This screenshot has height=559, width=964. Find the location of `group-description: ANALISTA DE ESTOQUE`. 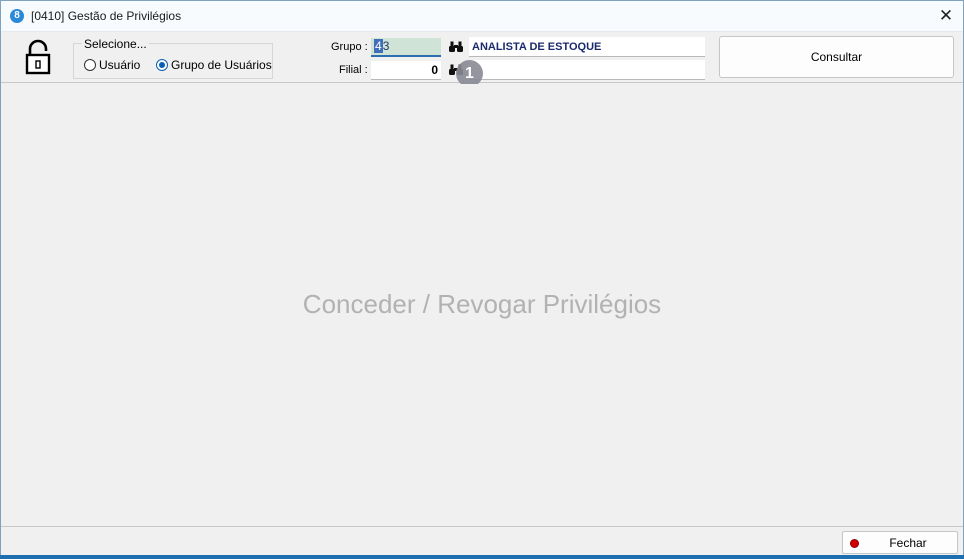

group-description: ANALISTA DE ESTOQUE is located at coordinates (587, 47).